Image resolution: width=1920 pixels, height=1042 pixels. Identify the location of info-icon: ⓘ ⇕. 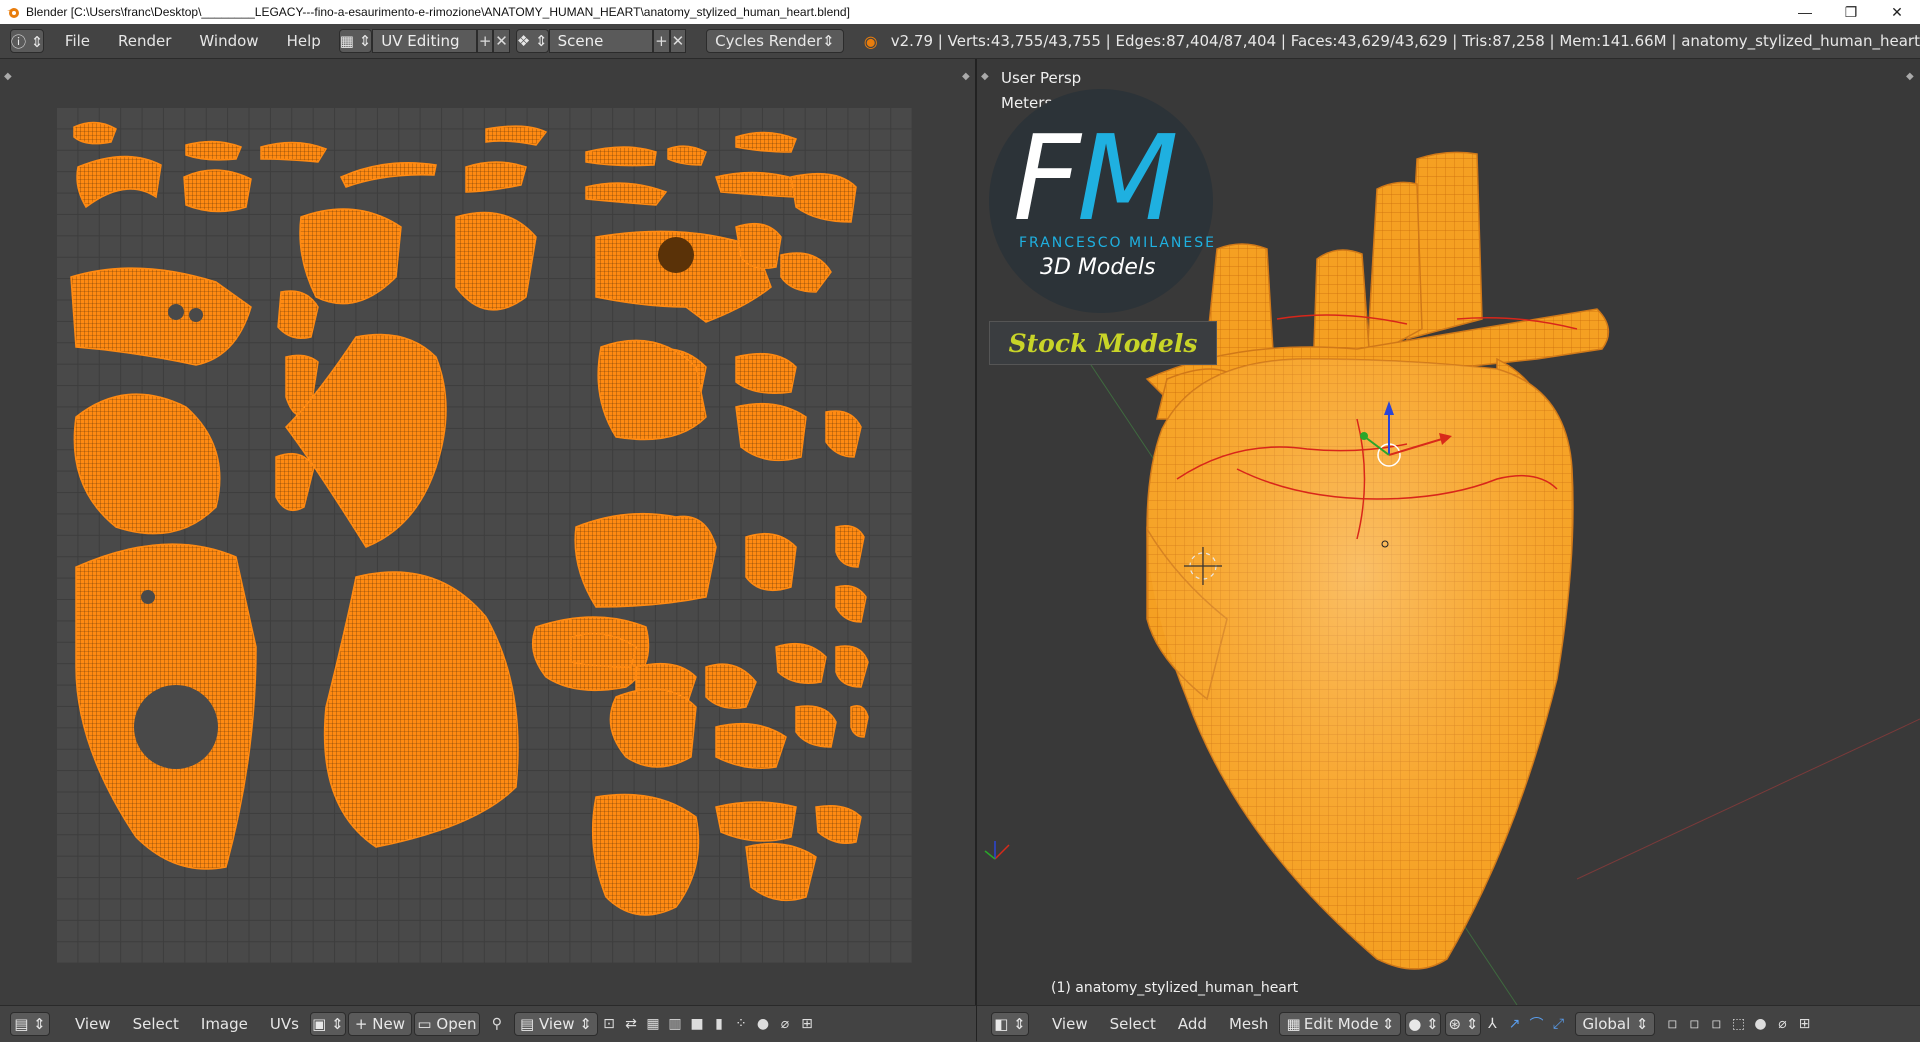
(27, 41).